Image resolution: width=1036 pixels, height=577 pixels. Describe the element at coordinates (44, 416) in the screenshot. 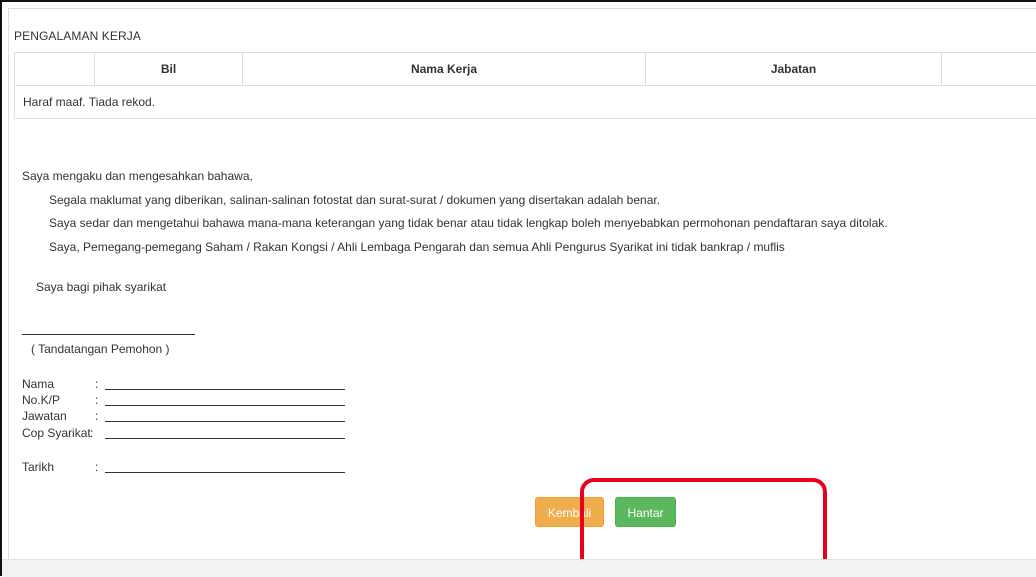

I see `field-label-jawatan: Jawatan` at that location.